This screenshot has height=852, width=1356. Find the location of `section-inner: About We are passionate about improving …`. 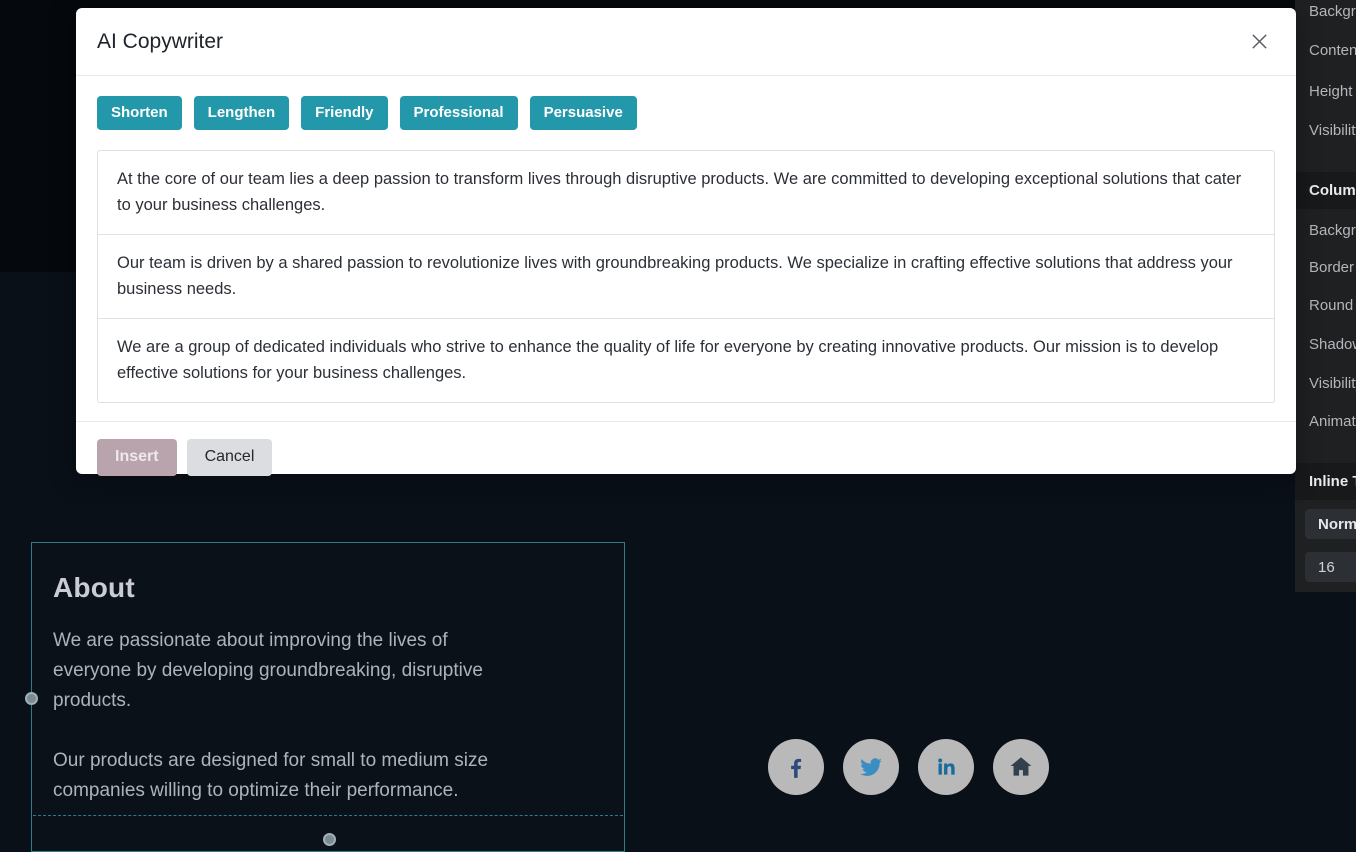

section-inner: About We are passionate about improving … is located at coordinates (328, 680).